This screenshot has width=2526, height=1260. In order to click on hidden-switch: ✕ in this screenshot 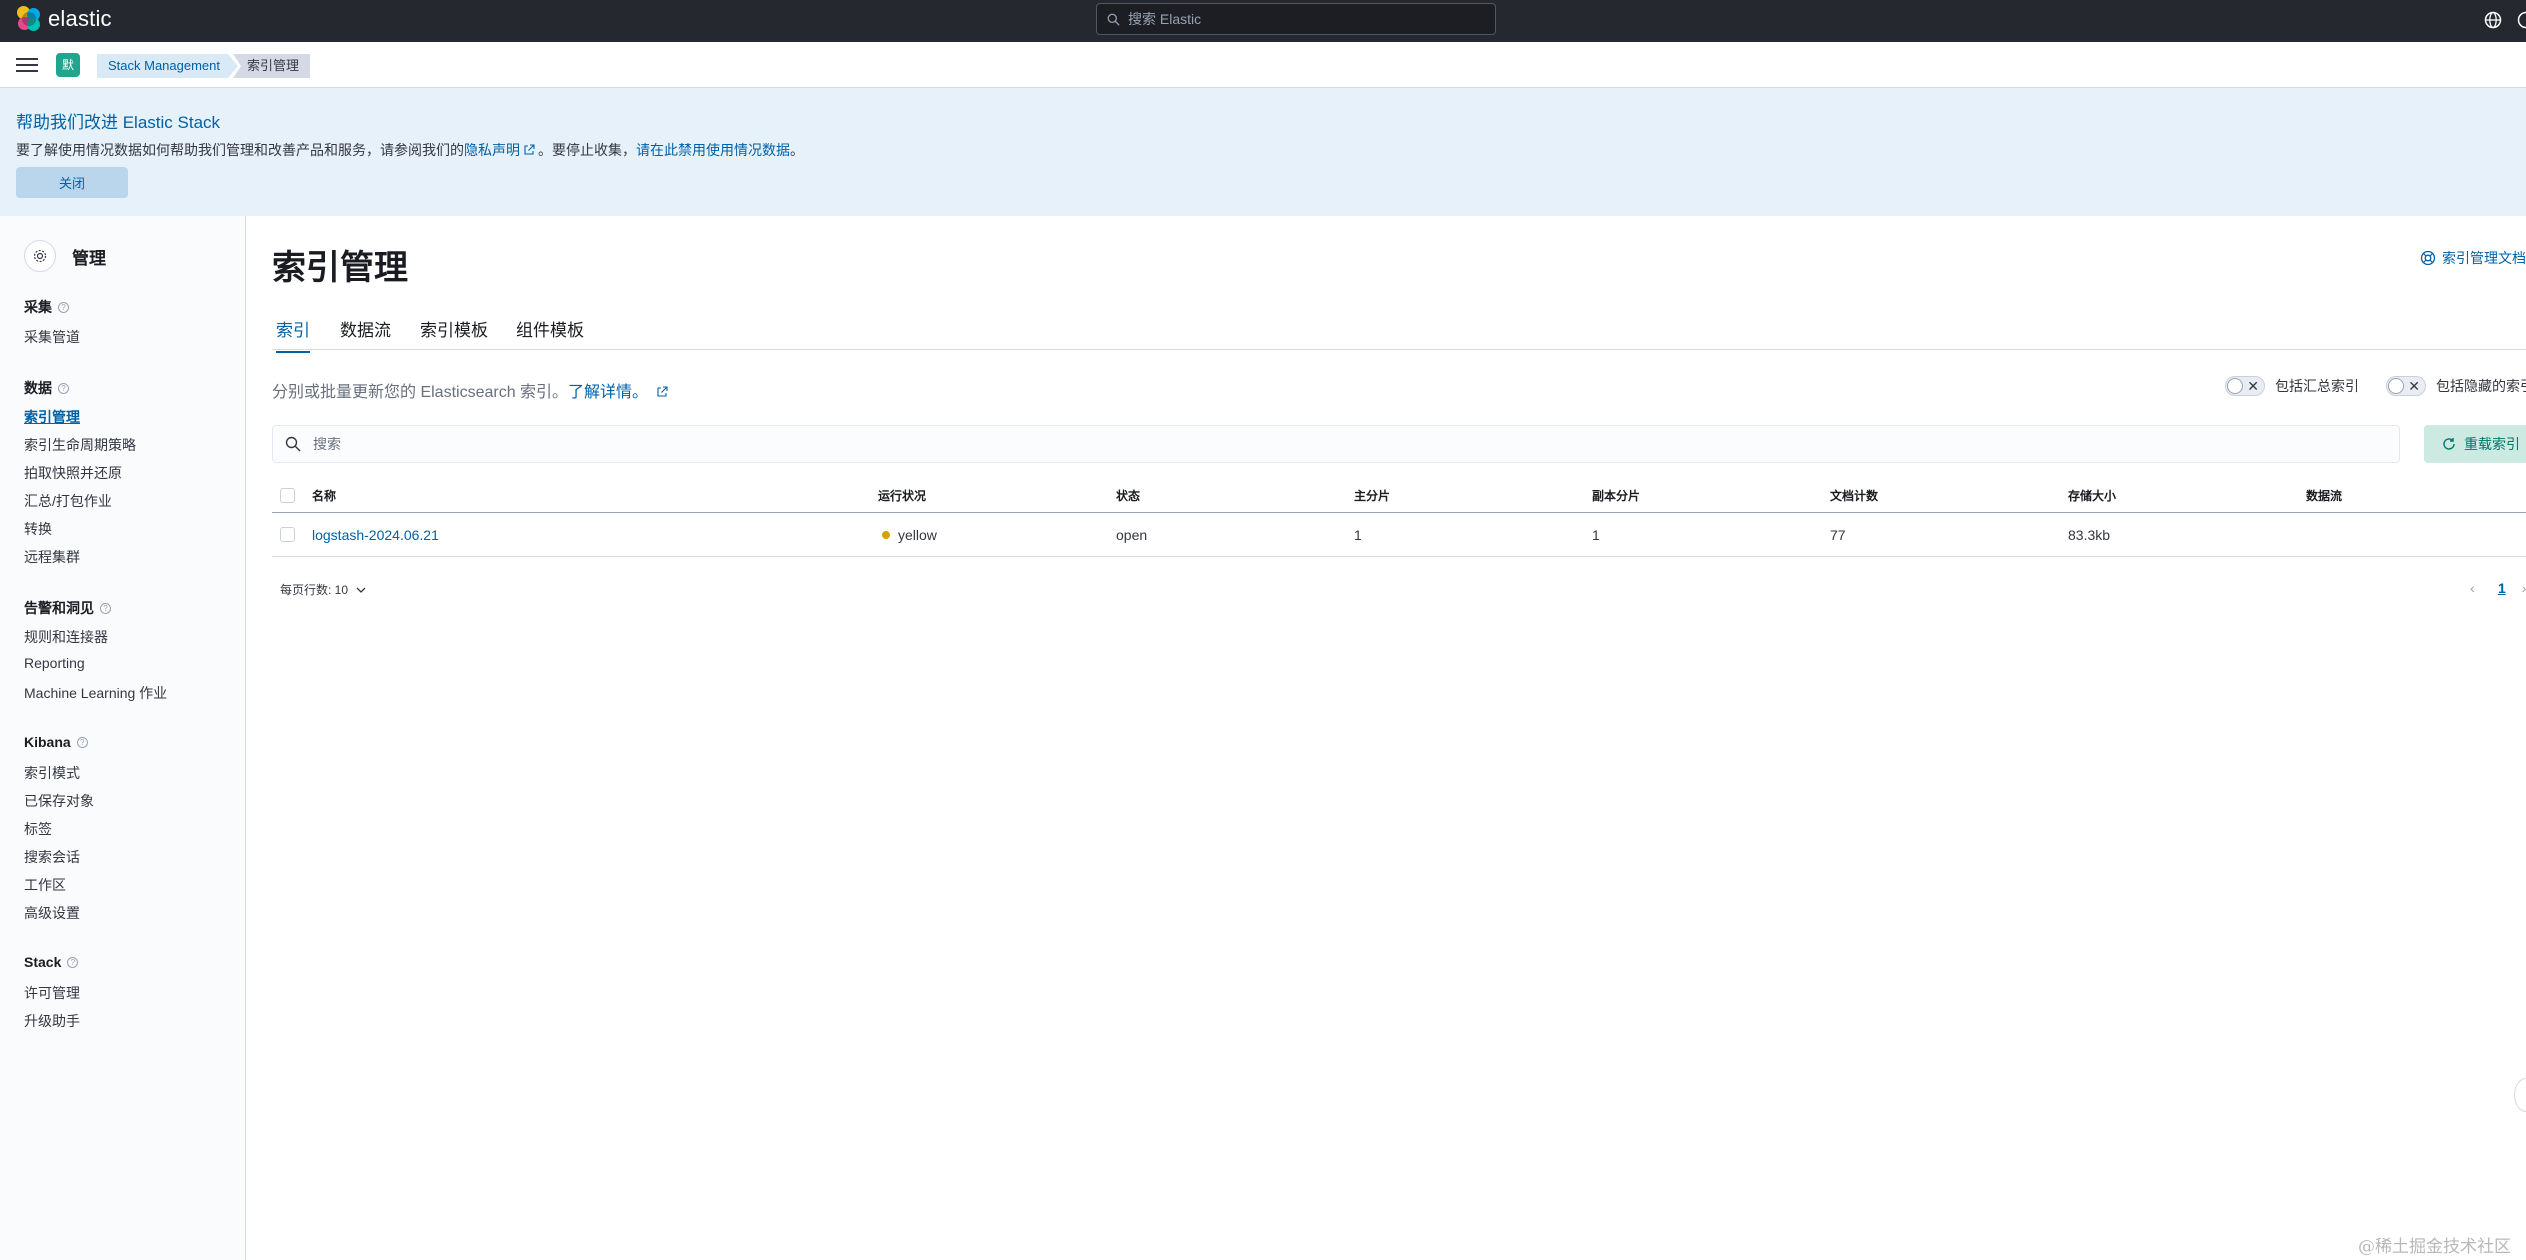, I will do `click(2406, 386)`.